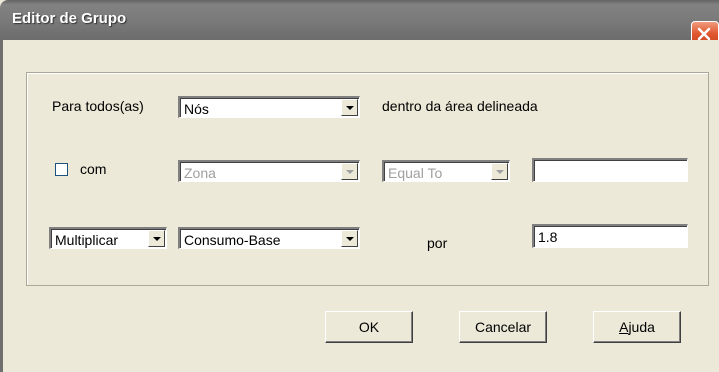  Describe the element at coordinates (359, 24) in the screenshot. I see `title-bar: Editor de Grupo` at that location.